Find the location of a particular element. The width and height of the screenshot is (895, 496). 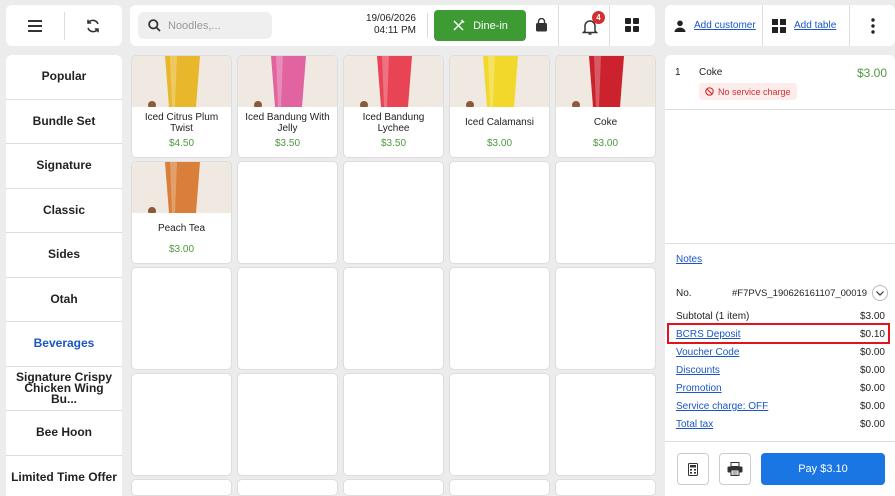

top-left-toolbar is located at coordinates (64, 25).